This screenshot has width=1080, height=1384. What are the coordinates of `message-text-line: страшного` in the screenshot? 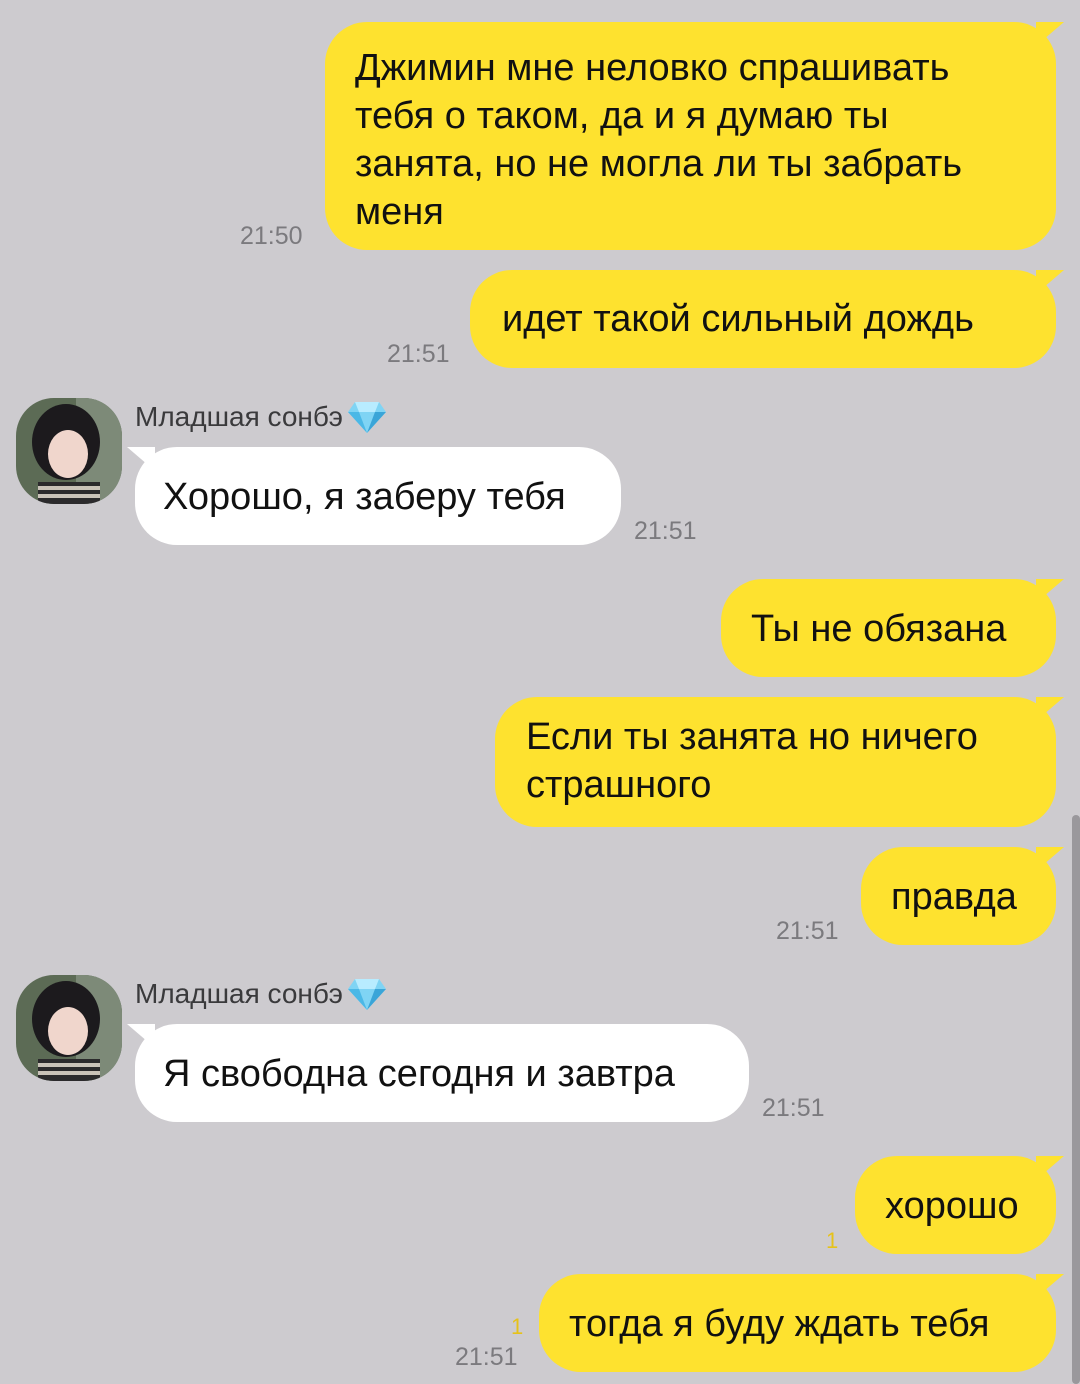 It's located at (619, 785).